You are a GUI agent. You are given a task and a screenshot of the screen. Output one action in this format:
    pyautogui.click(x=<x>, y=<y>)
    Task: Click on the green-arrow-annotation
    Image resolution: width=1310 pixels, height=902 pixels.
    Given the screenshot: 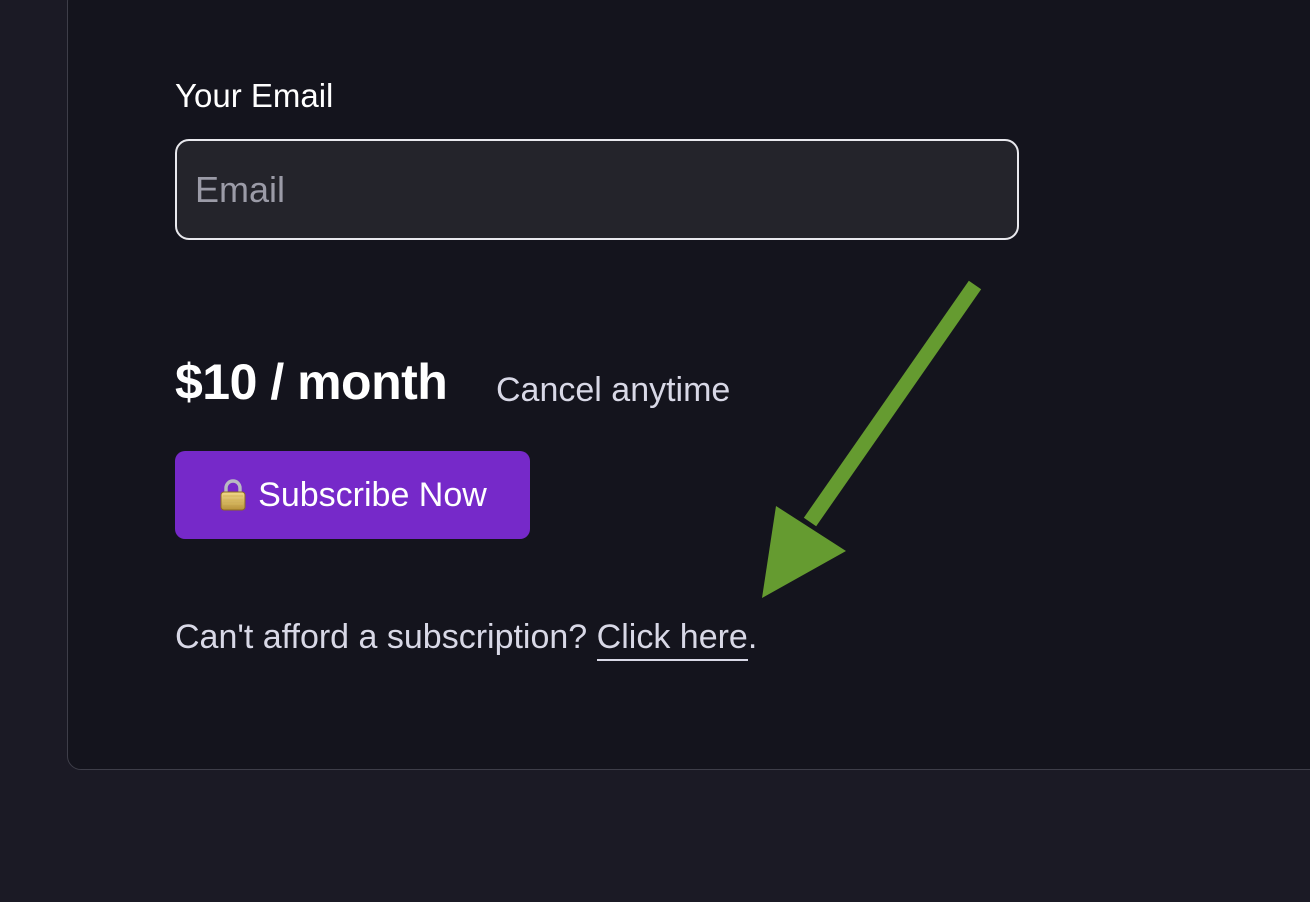 What is the action you would take?
    pyautogui.click(x=872, y=439)
    